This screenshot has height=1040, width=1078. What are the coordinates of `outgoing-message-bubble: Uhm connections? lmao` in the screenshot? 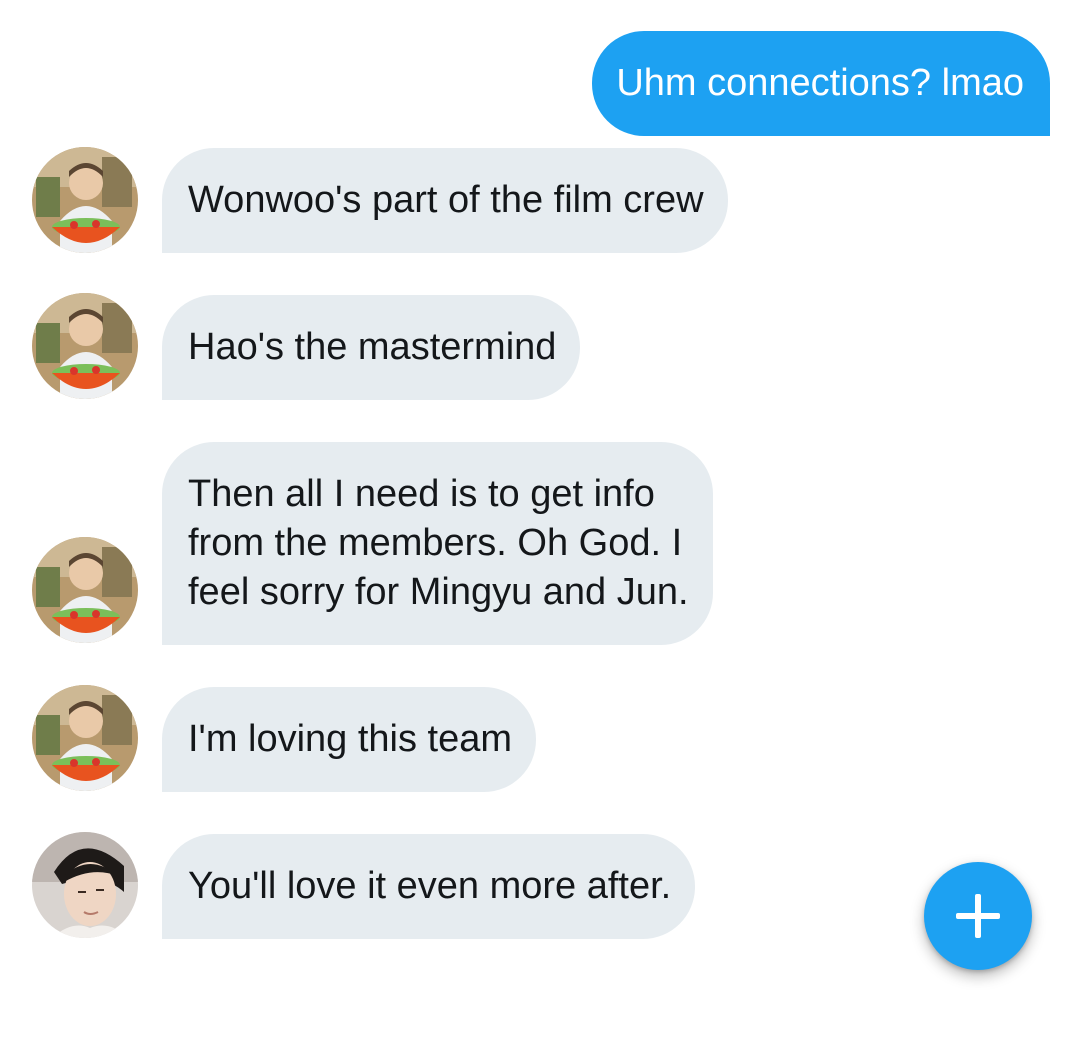 It's located at (821, 83).